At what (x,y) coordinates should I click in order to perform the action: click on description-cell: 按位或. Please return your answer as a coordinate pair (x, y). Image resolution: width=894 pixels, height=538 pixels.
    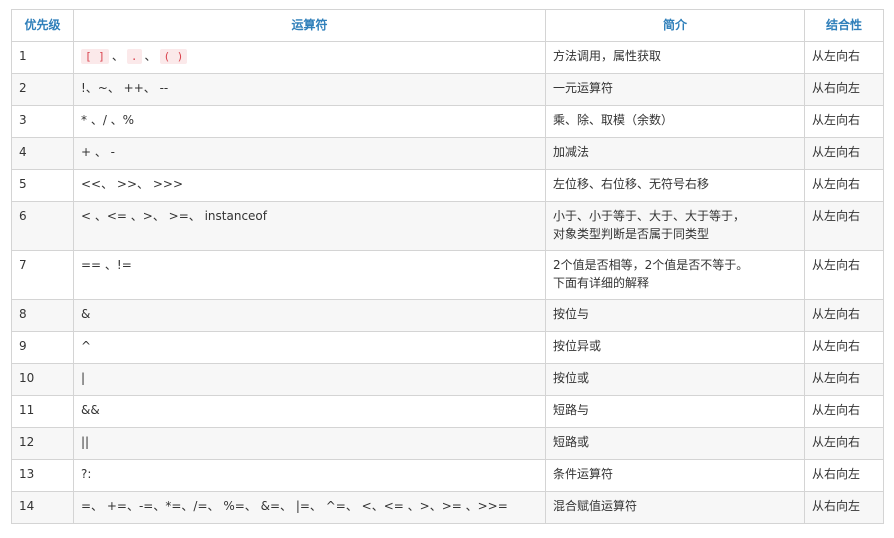
    Looking at the image, I should click on (675, 379).